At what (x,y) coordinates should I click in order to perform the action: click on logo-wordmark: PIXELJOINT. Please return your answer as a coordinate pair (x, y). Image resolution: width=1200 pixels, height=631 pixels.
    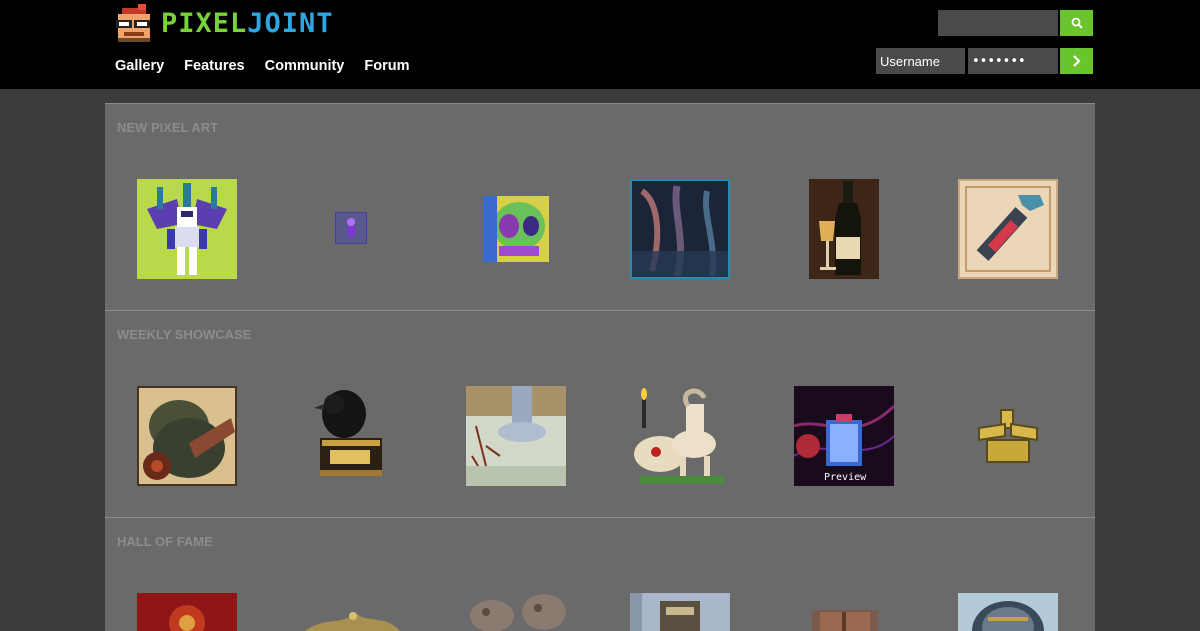
    Looking at the image, I should click on (247, 24).